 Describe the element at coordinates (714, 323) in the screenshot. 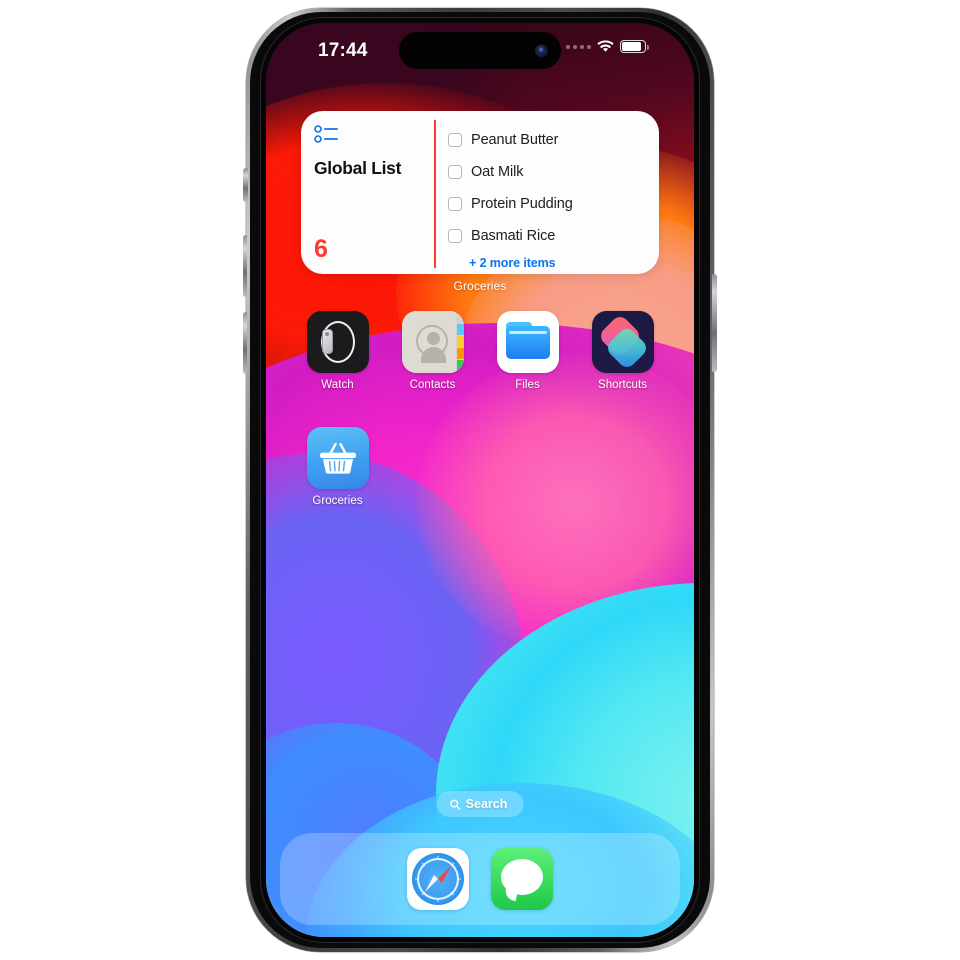

I see `power-button` at that location.